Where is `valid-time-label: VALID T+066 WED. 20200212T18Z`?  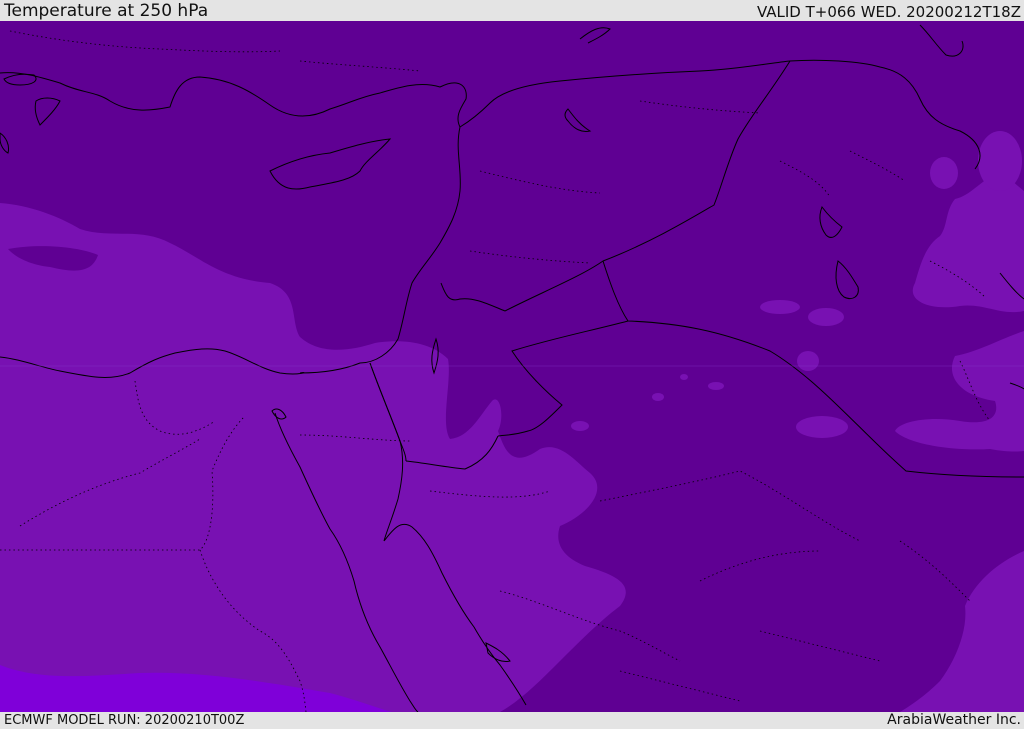 valid-time-label: VALID T+066 WED. 20200212T18Z is located at coordinates (888, 12).